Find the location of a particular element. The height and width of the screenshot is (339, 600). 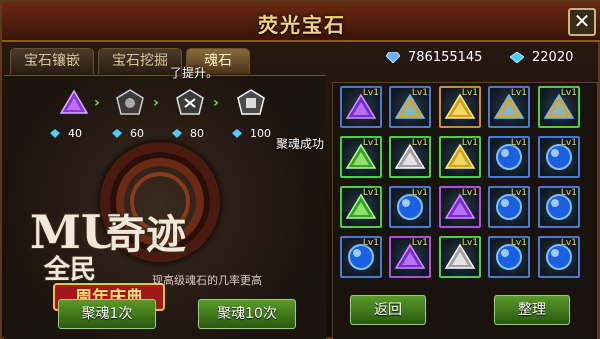

tab-gem-inlay: 宝石镶嵌 is located at coordinates (52, 61).